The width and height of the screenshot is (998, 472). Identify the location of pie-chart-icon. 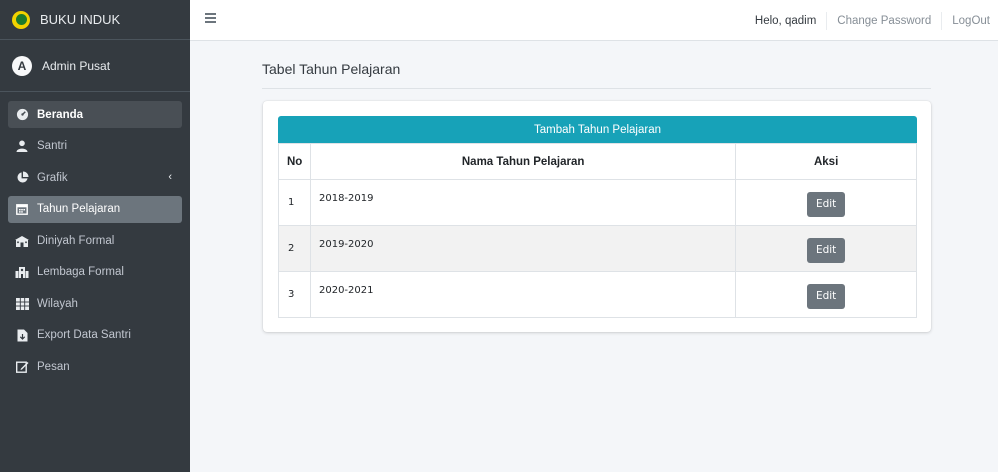
(22, 178).